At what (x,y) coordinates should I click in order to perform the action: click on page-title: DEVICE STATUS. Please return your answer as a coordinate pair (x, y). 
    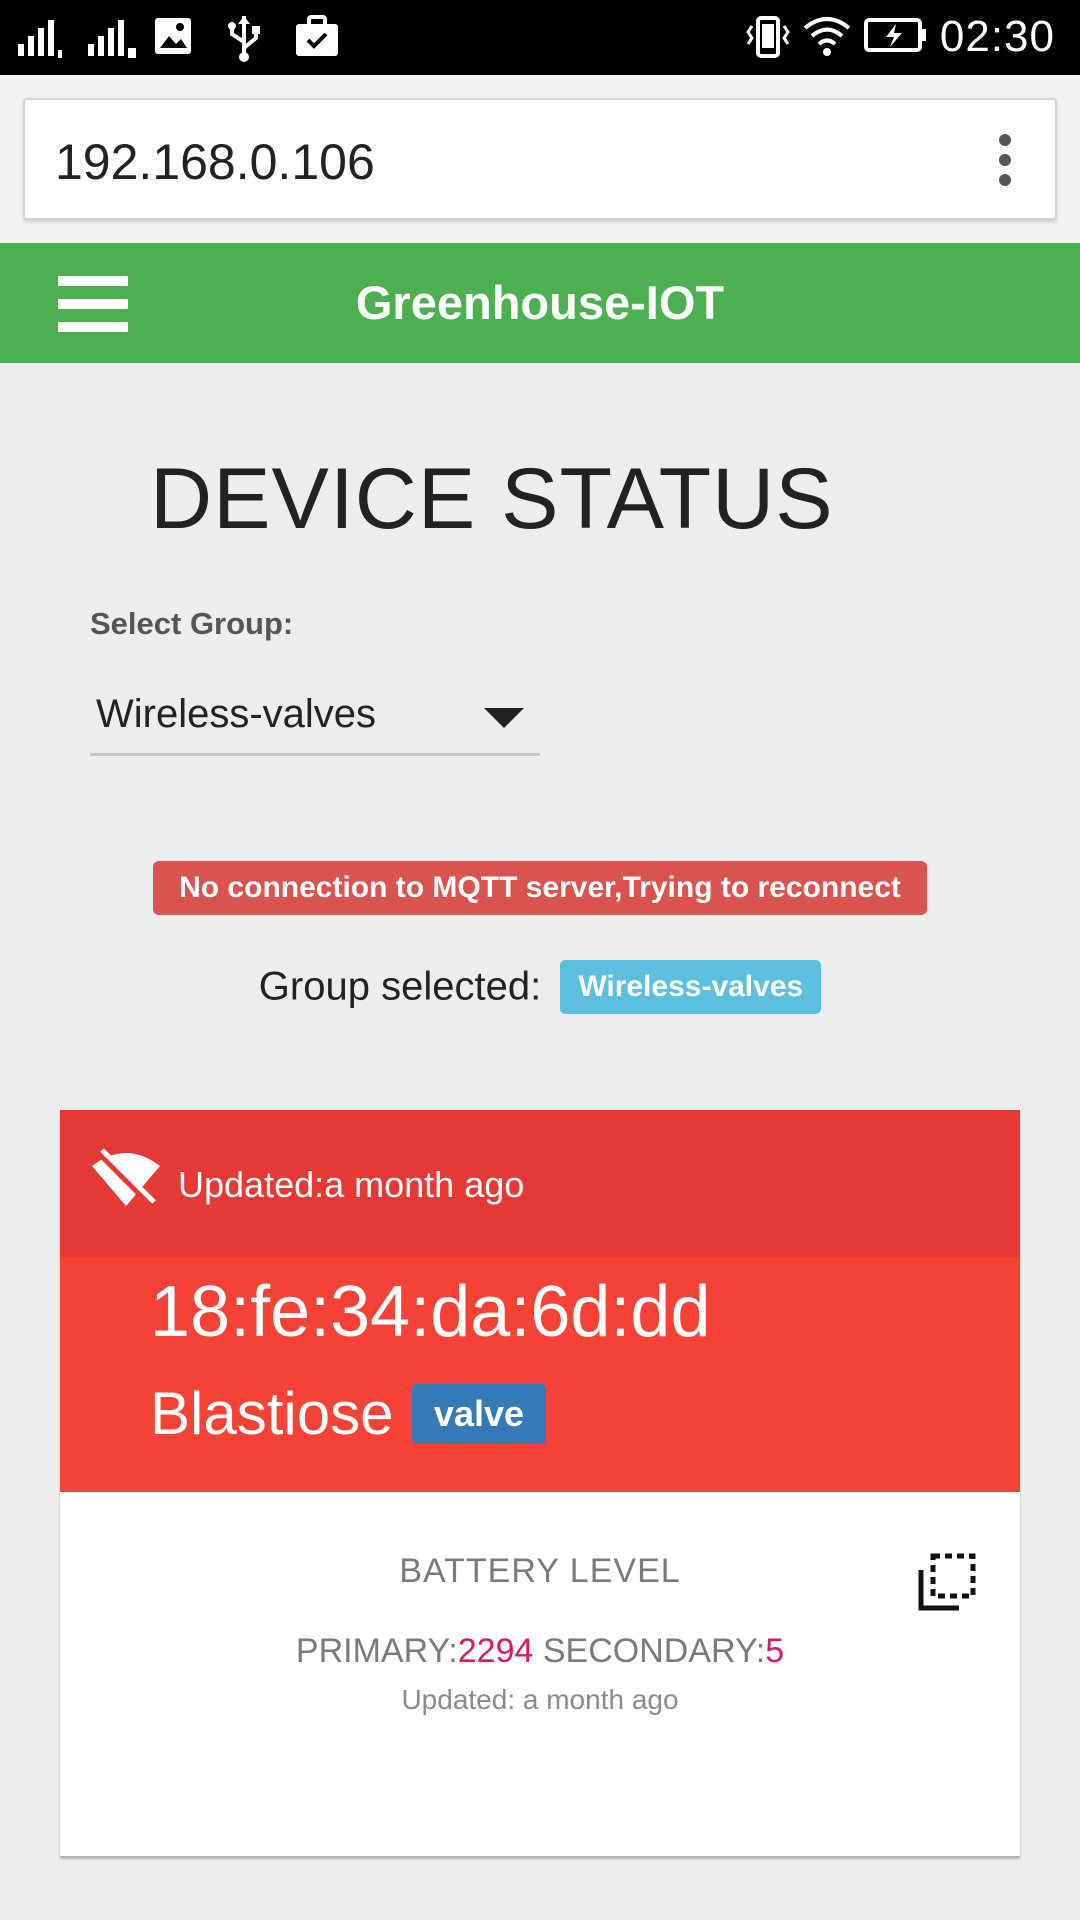
    Looking at the image, I should click on (492, 499).